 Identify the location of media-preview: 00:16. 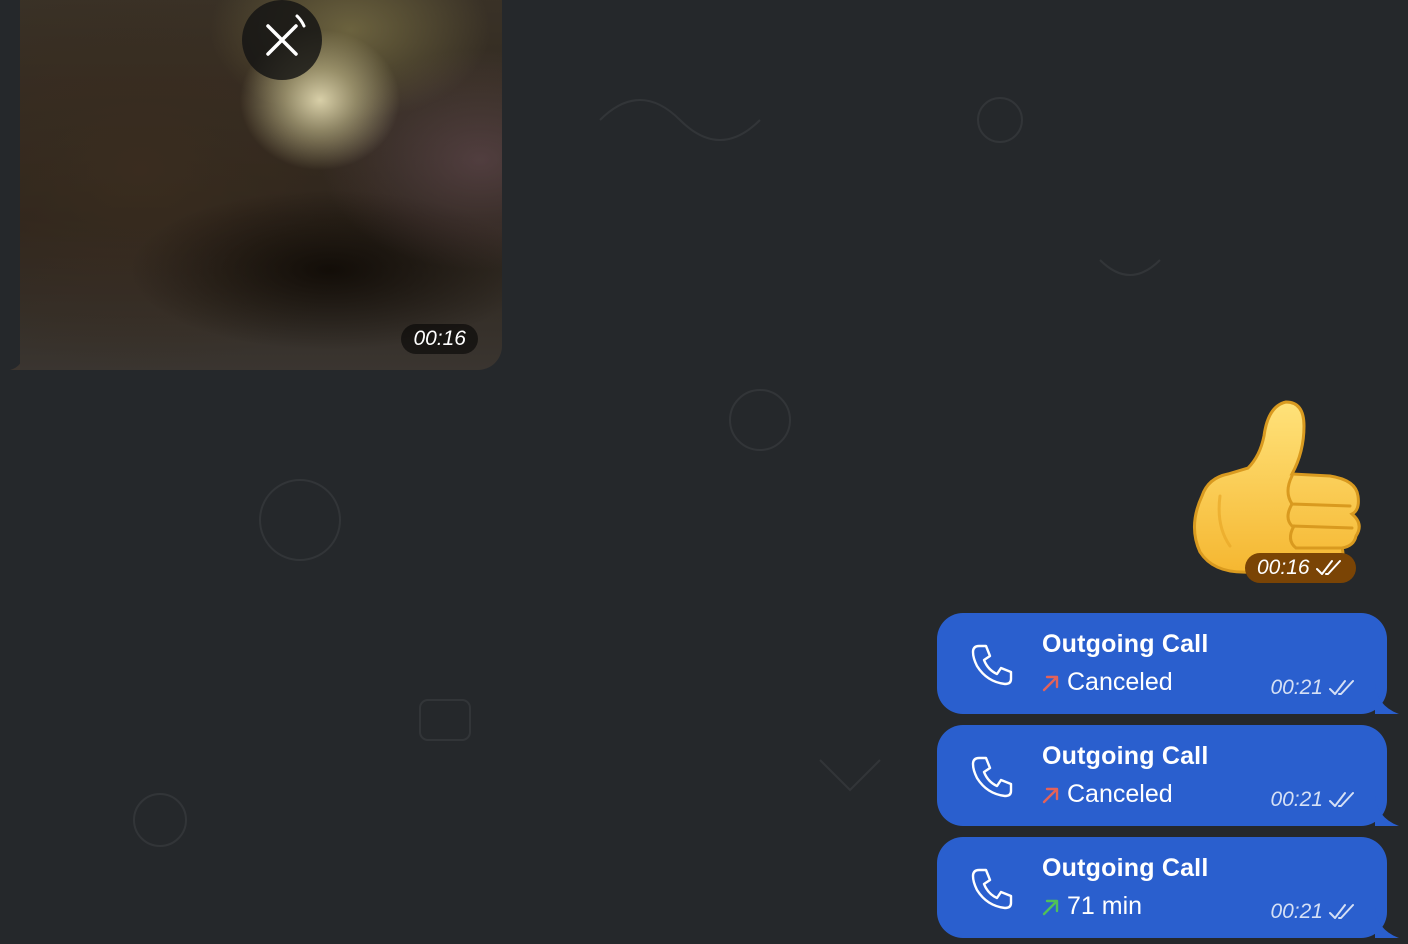
(261, 185).